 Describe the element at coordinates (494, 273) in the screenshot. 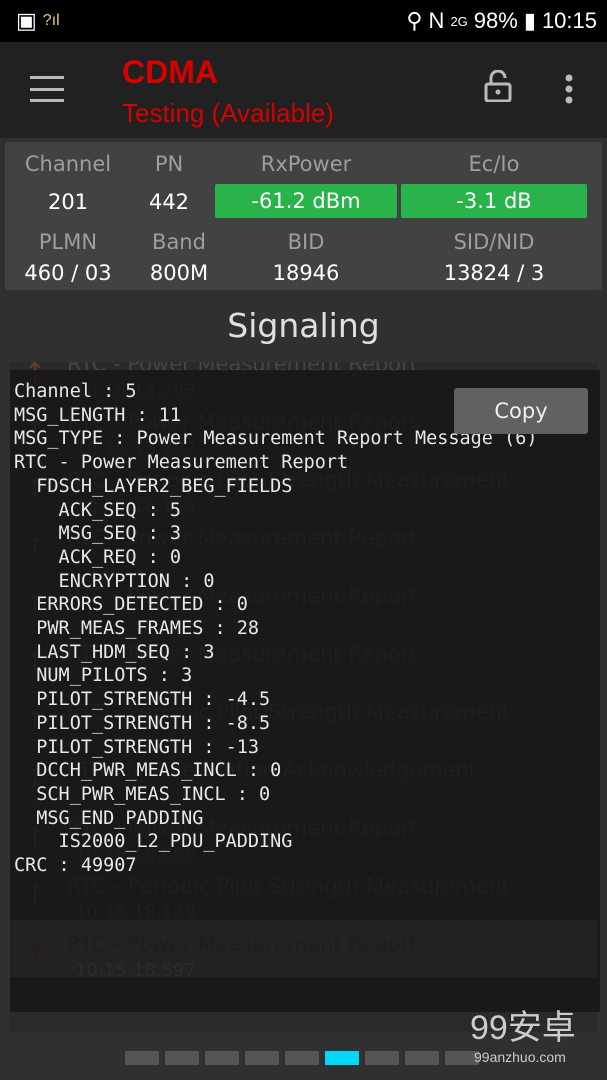

I see `value-sidnid: 13824 / 3` at that location.